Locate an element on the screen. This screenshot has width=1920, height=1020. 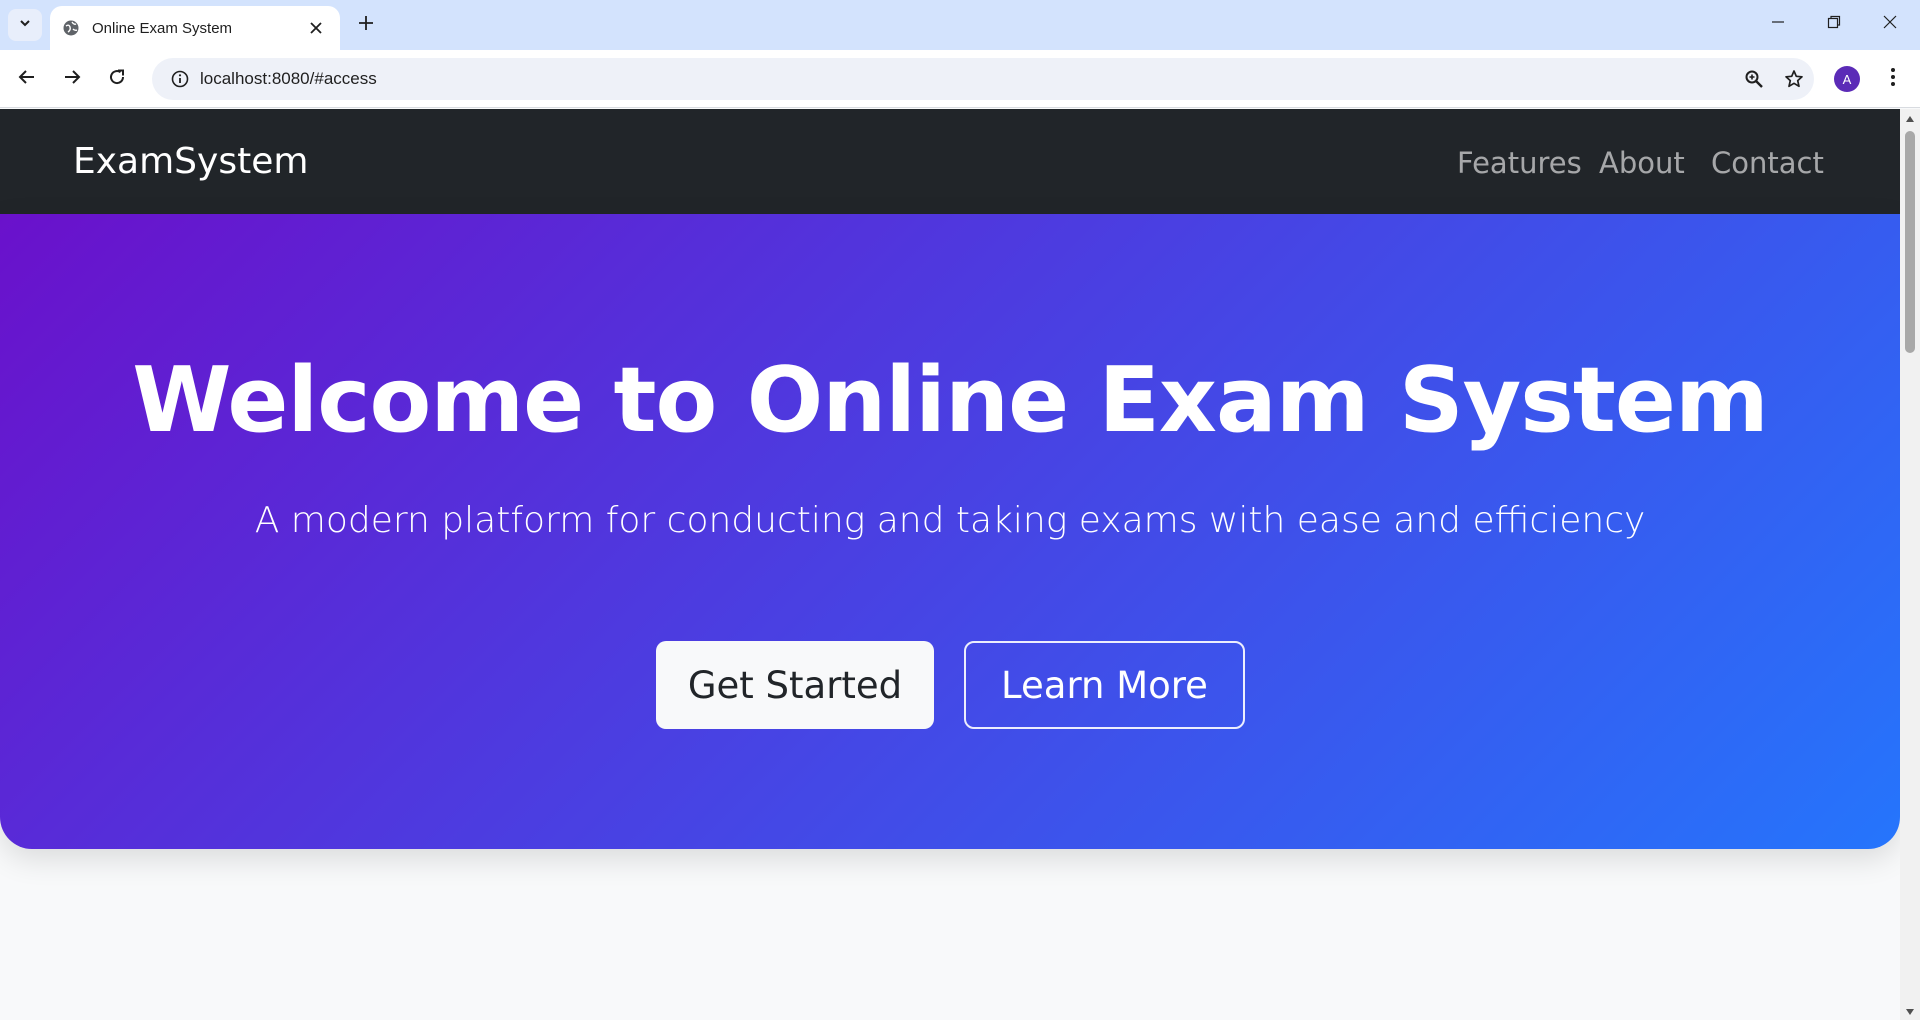
new-tab-button is located at coordinates (366, 25).